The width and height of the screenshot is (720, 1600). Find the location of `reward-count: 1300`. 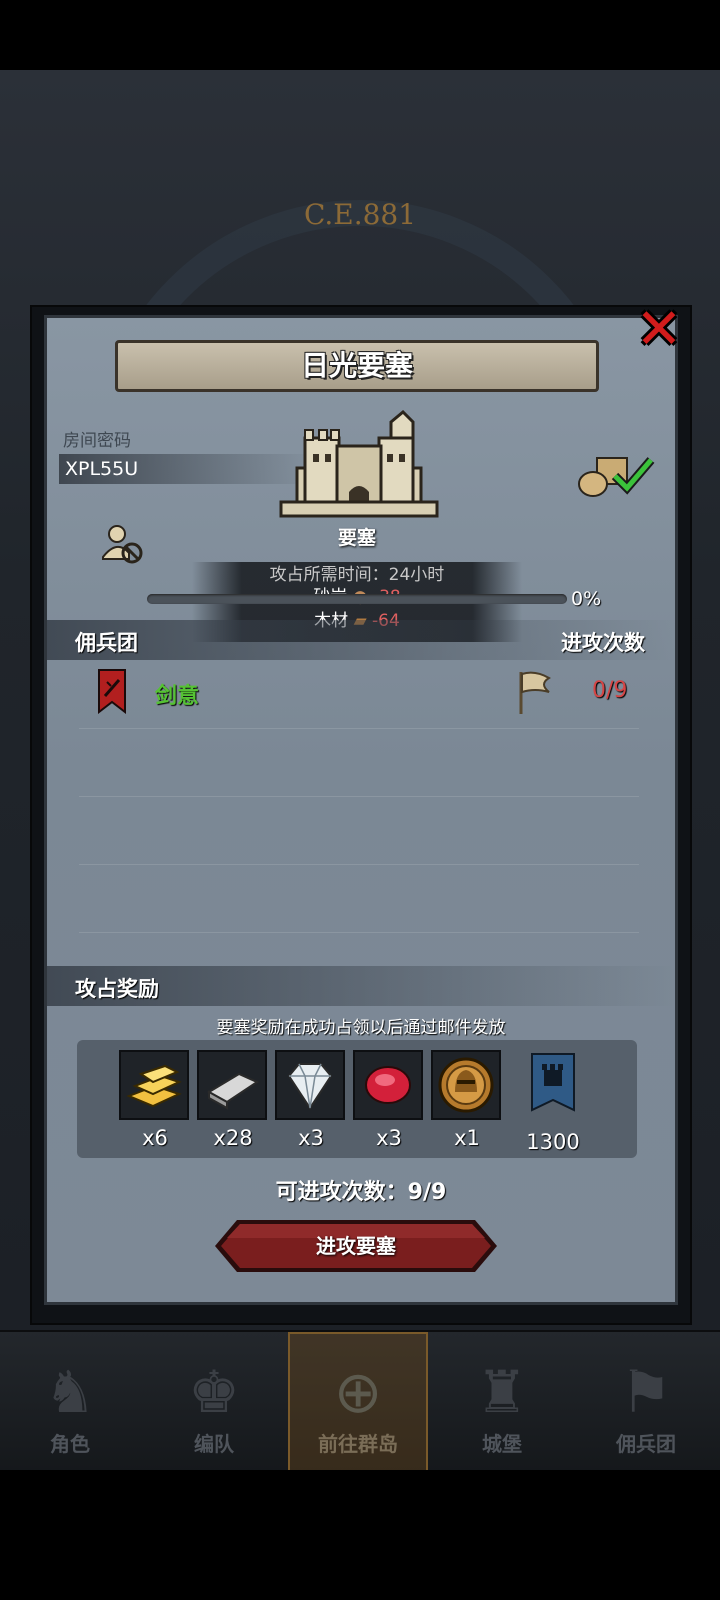

reward-count: 1300 is located at coordinates (553, 1142).